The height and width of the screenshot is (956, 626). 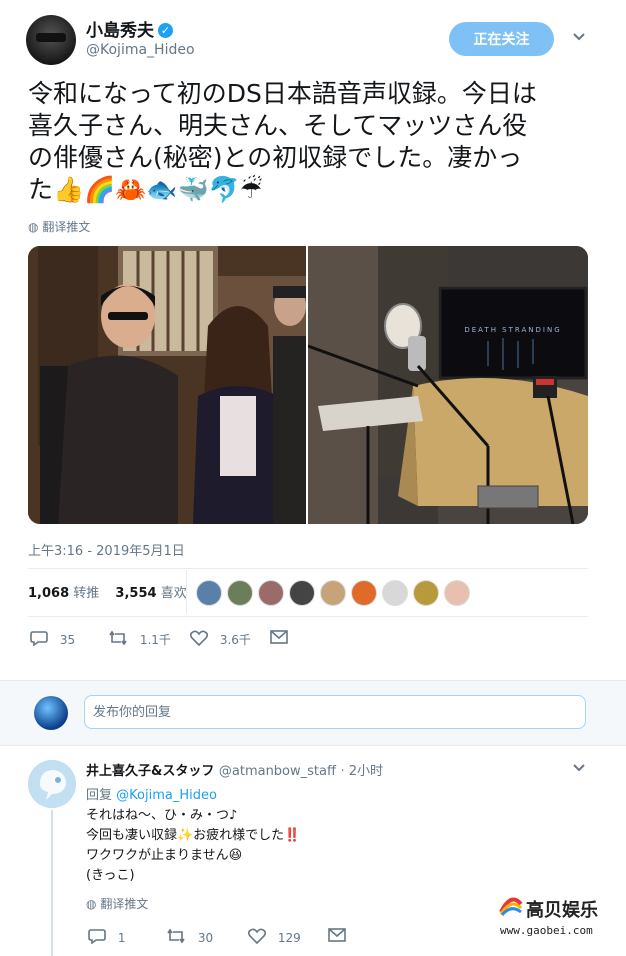 What do you see at coordinates (335, 712) in the screenshot?
I see `reply-input: 发布你的回复` at bounding box center [335, 712].